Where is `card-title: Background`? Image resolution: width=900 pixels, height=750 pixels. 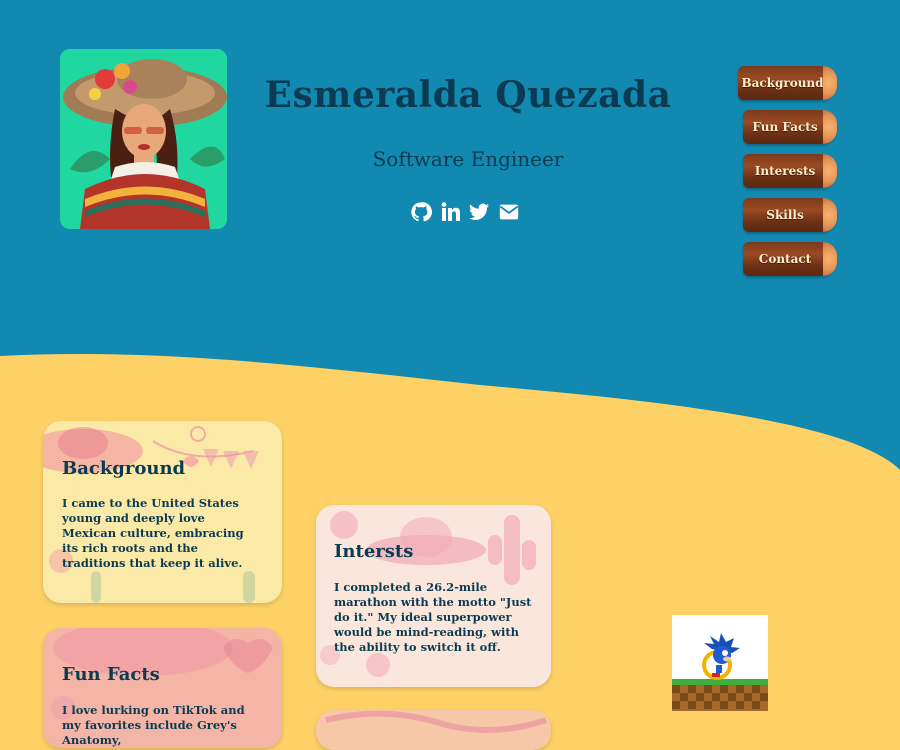 card-title: Background is located at coordinates (124, 468).